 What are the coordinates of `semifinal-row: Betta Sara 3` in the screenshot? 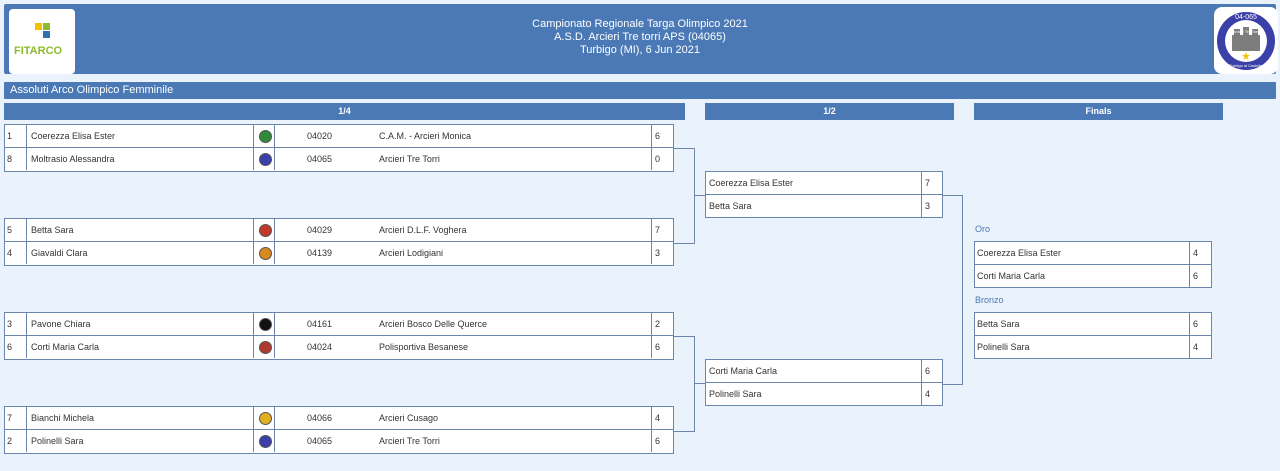 It's located at (824, 206).